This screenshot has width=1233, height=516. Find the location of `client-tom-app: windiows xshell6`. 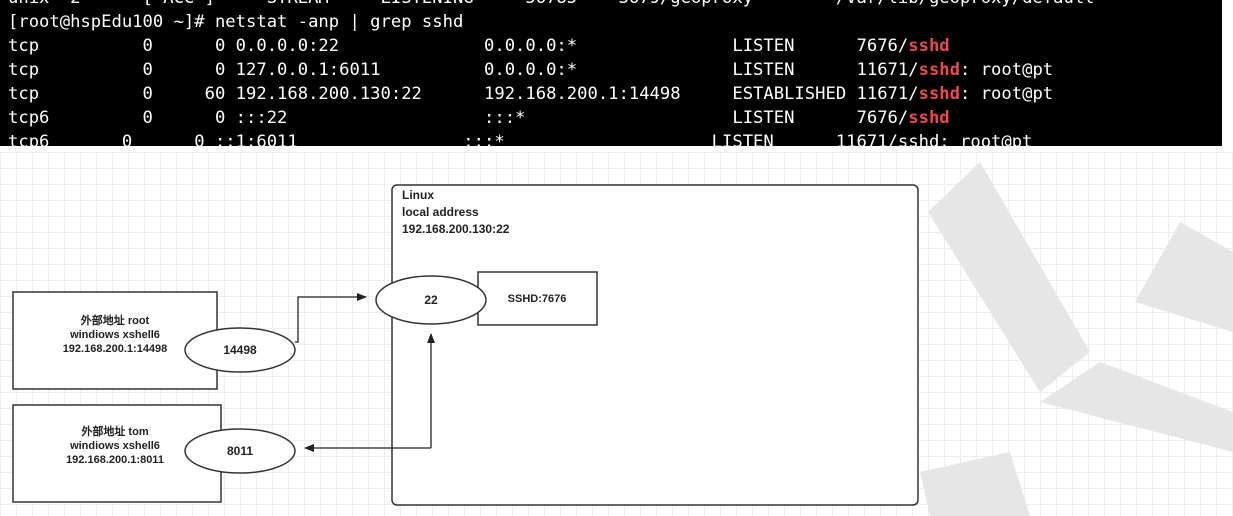

client-tom-app: windiows xshell6 is located at coordinates (114, 446).